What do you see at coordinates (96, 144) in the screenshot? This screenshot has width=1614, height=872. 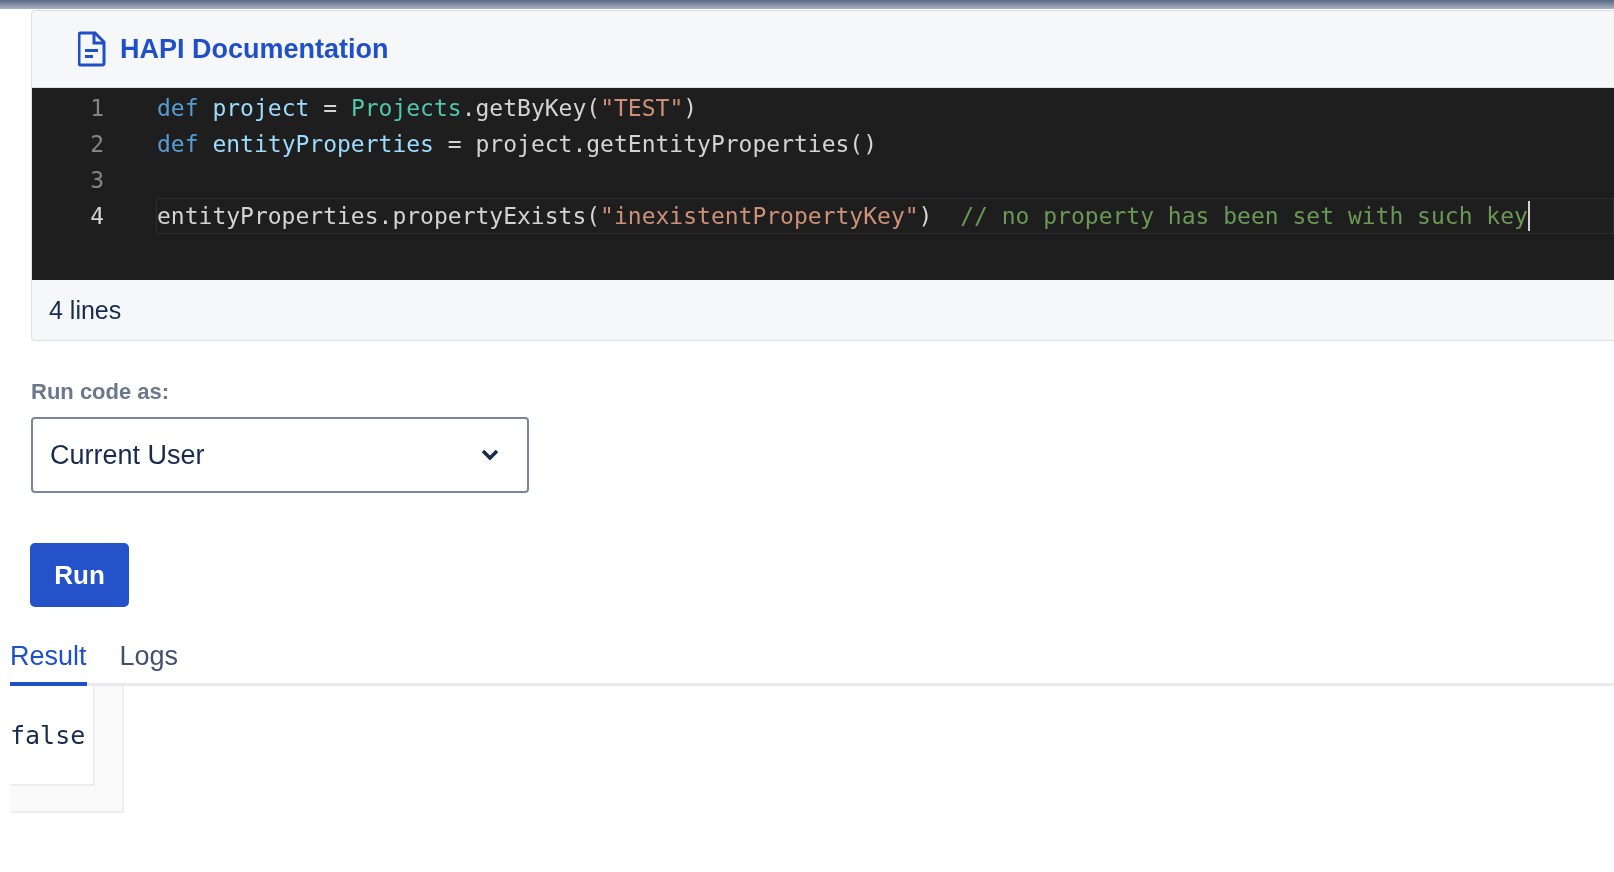 I see `line-number: 2` at bounding box center [96, 144].